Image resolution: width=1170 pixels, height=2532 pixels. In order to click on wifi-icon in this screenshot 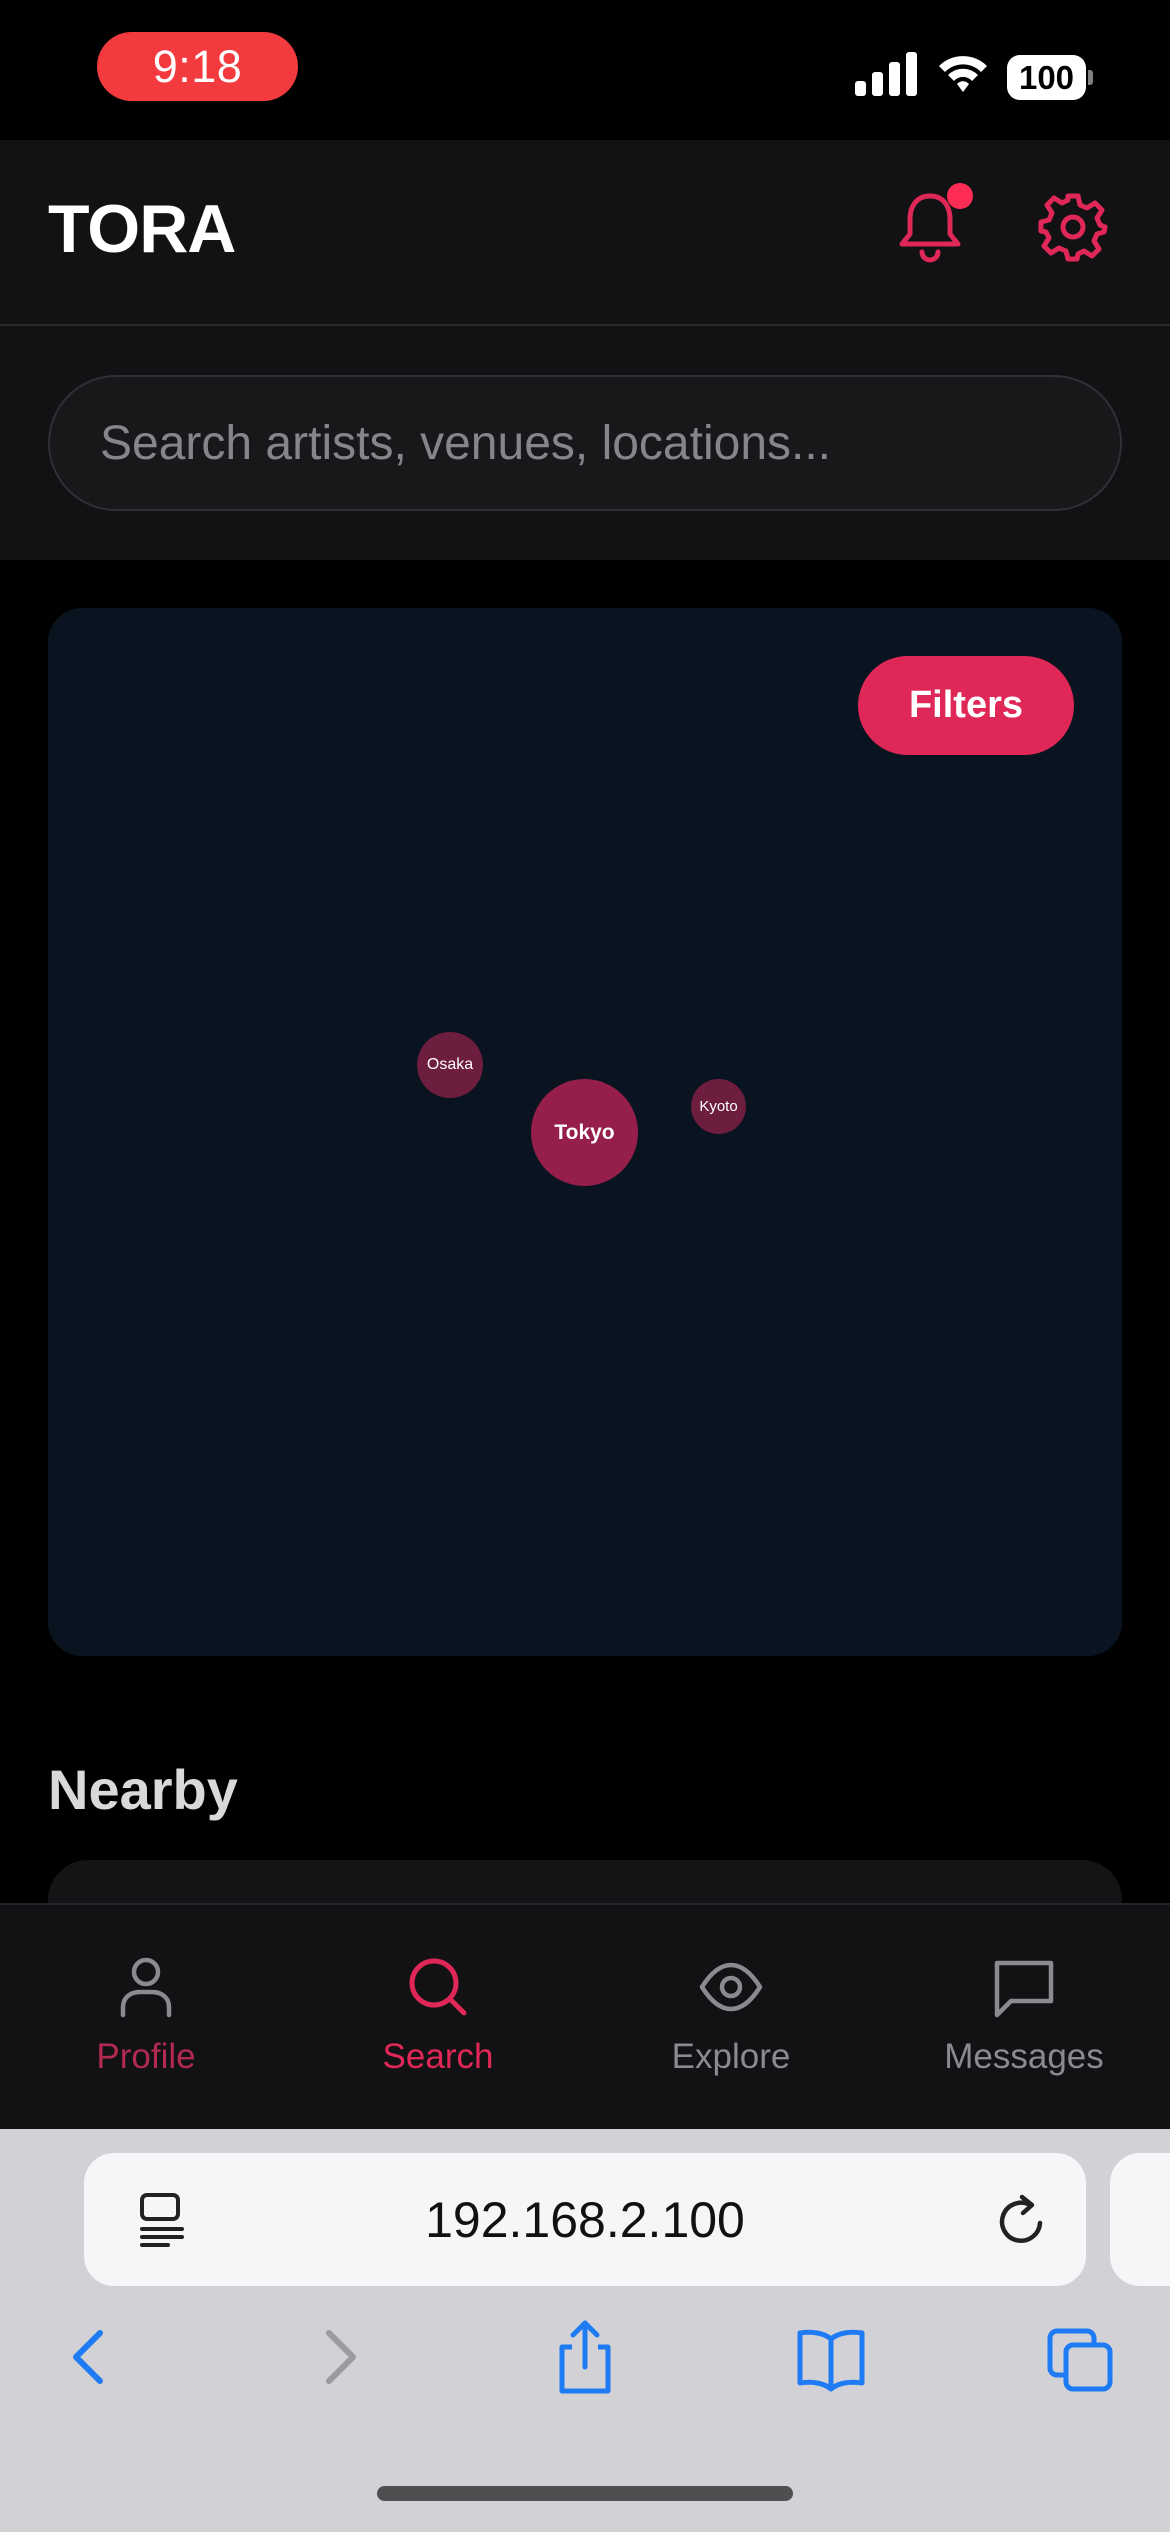, I will do `click(963, 74)`.